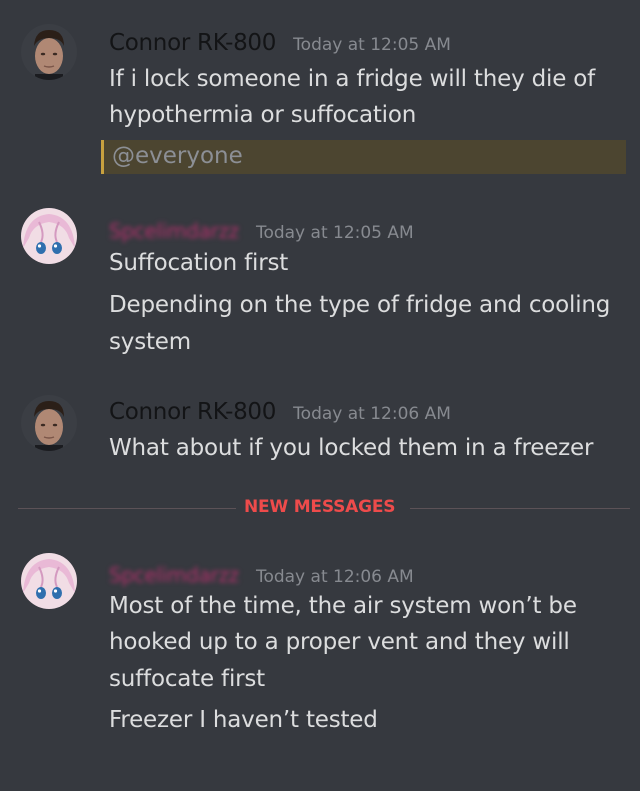 The height and width of the screenshot is (791, 640). Describe the element at coordinates (320, 507) in the screenshot. I see `new-messages-divider: NEW MESSAGES` at that location.